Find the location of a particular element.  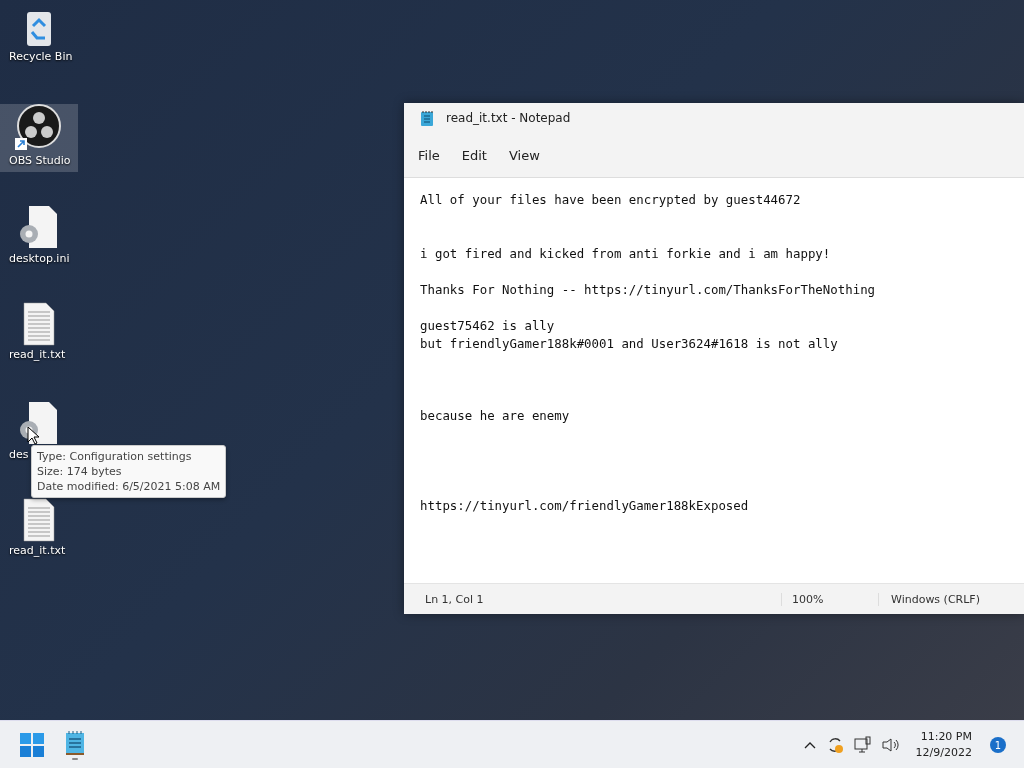

obs-studio-icon is located at coordinates (39, 128).